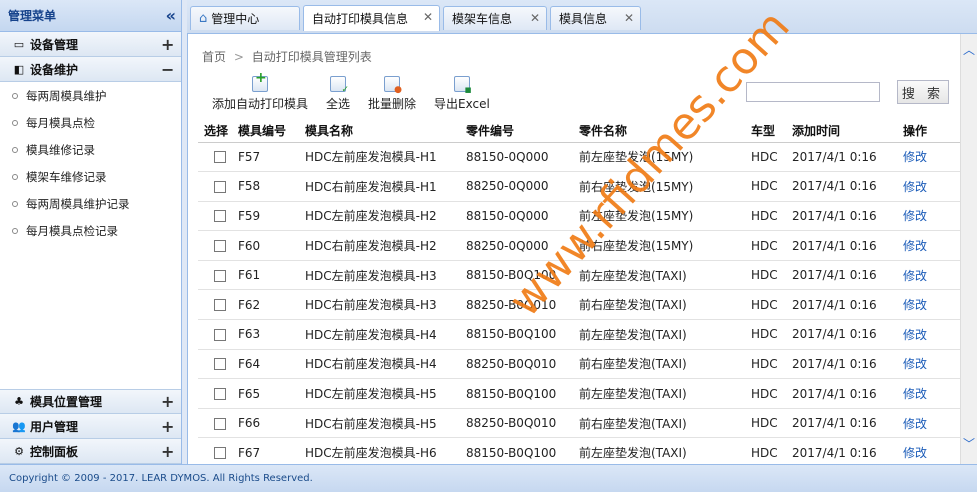 The width and height of the screenshot is (977, 492). What do you see at coordinates (392, 94) in the screenshot?
I see `batch-delete-button: 批量删除` at bounding box center [392, 94].